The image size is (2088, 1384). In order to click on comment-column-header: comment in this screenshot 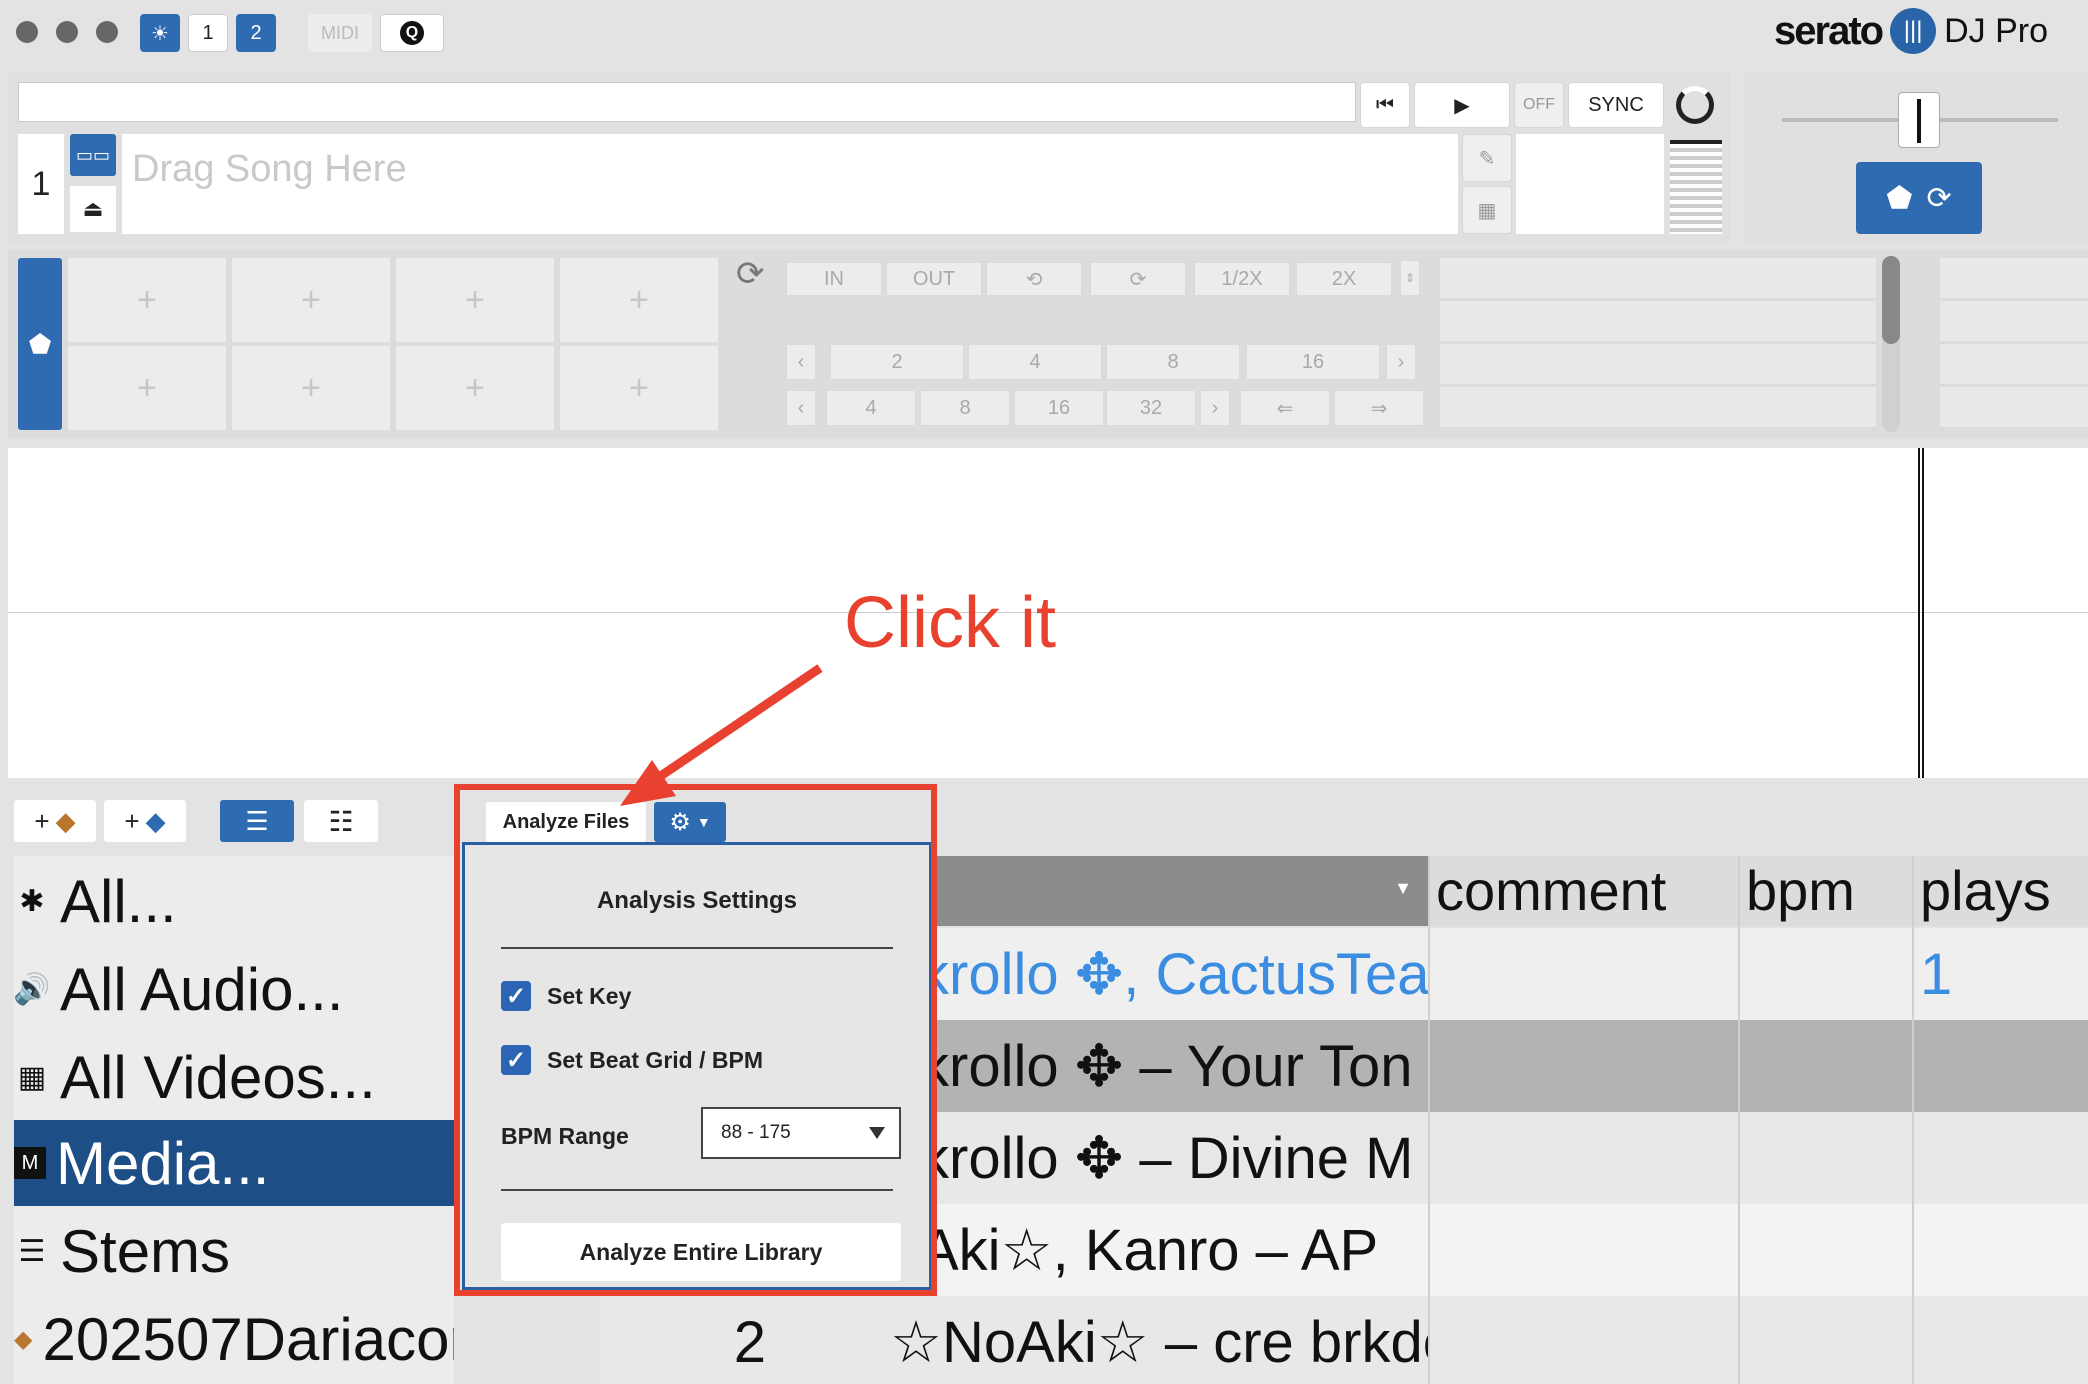, I will do `click(1551, 890)`.